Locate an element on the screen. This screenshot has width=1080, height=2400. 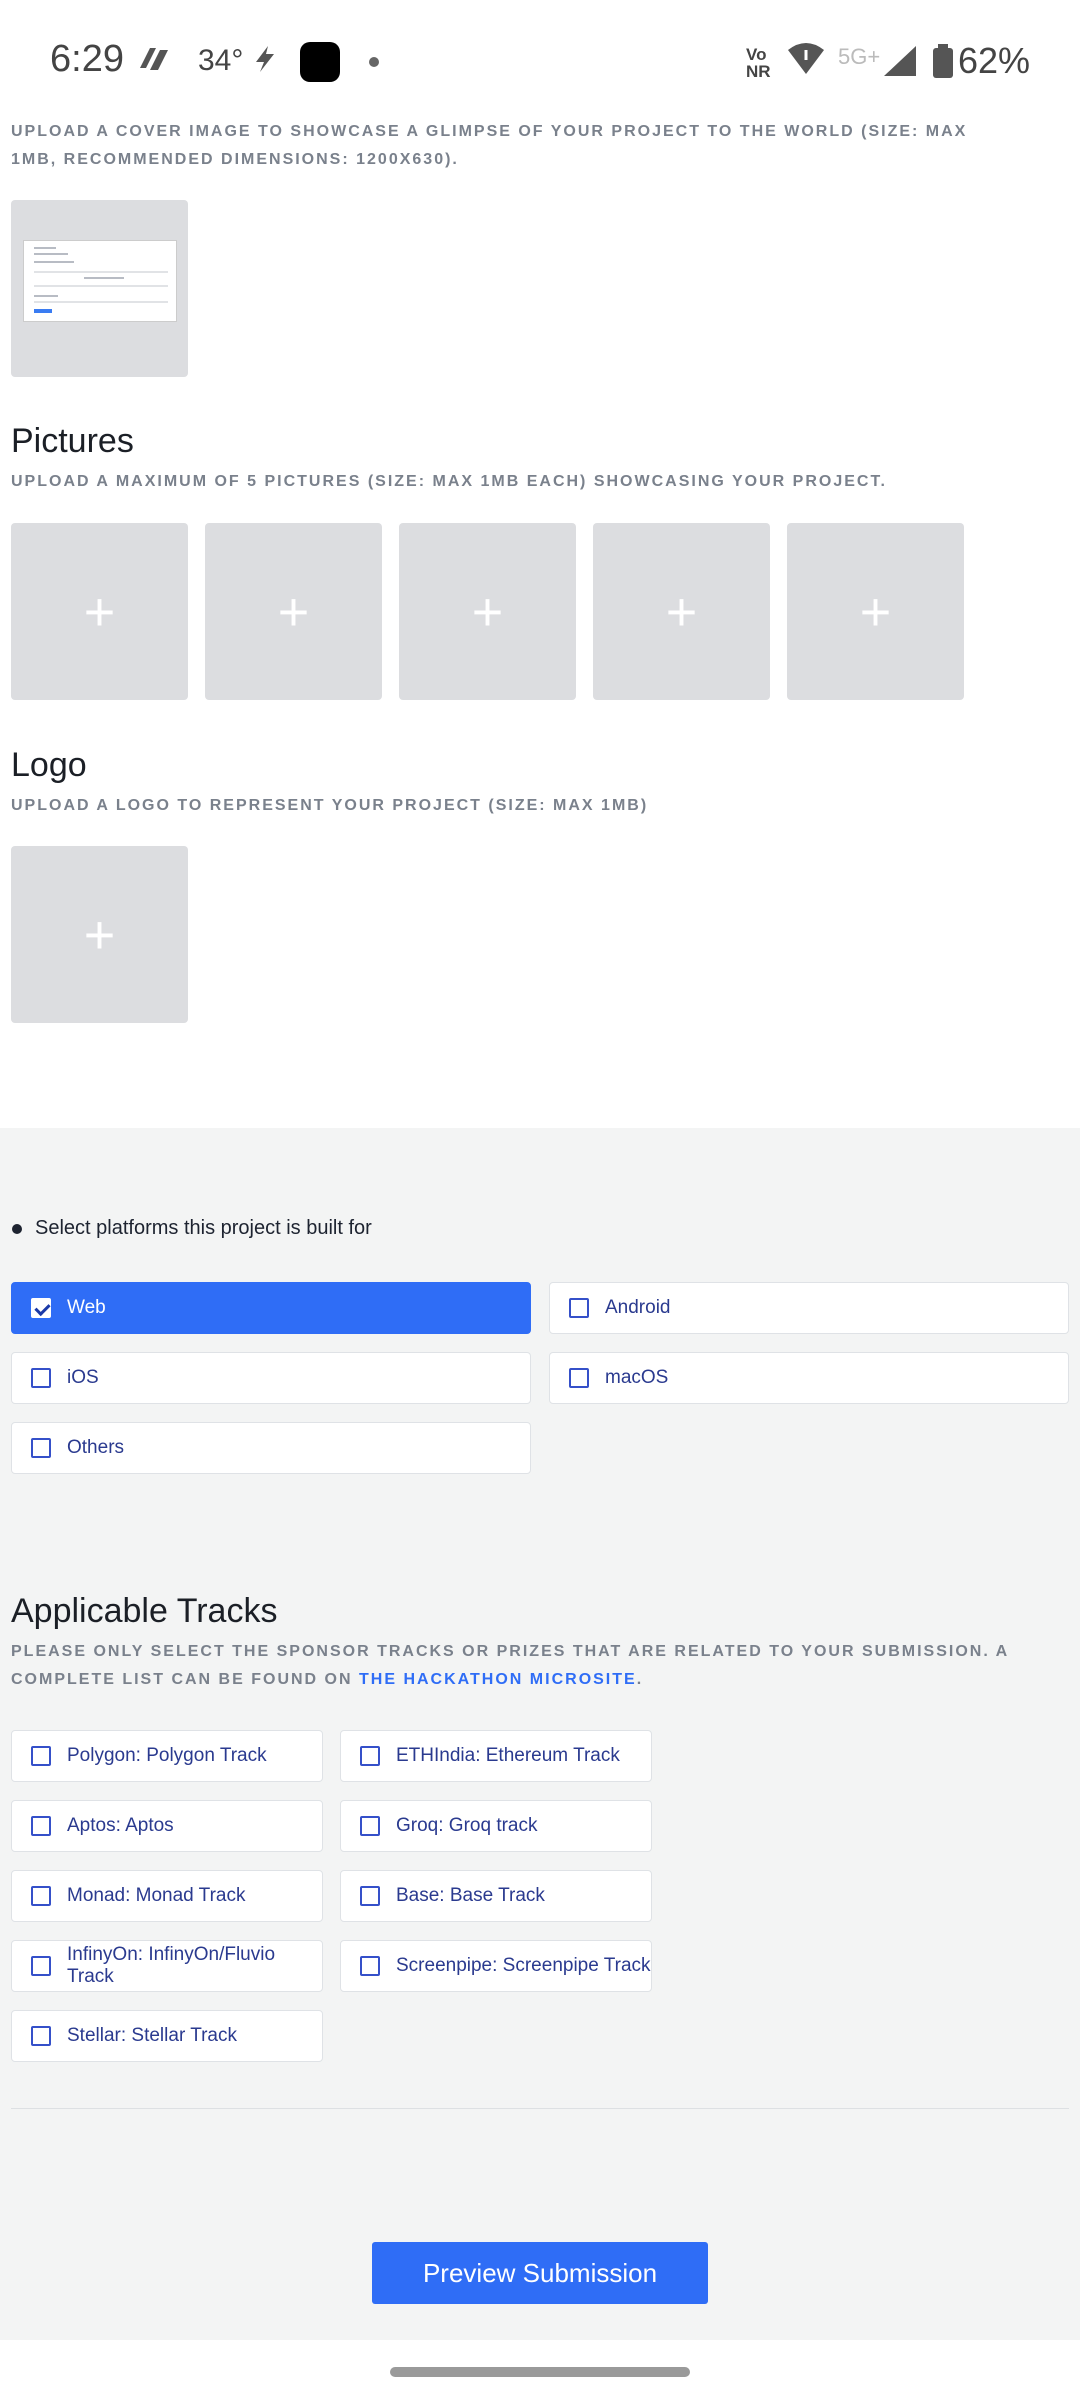
track-option-label: Polygon: Polygon Track is located at coordinates (167, 1755).